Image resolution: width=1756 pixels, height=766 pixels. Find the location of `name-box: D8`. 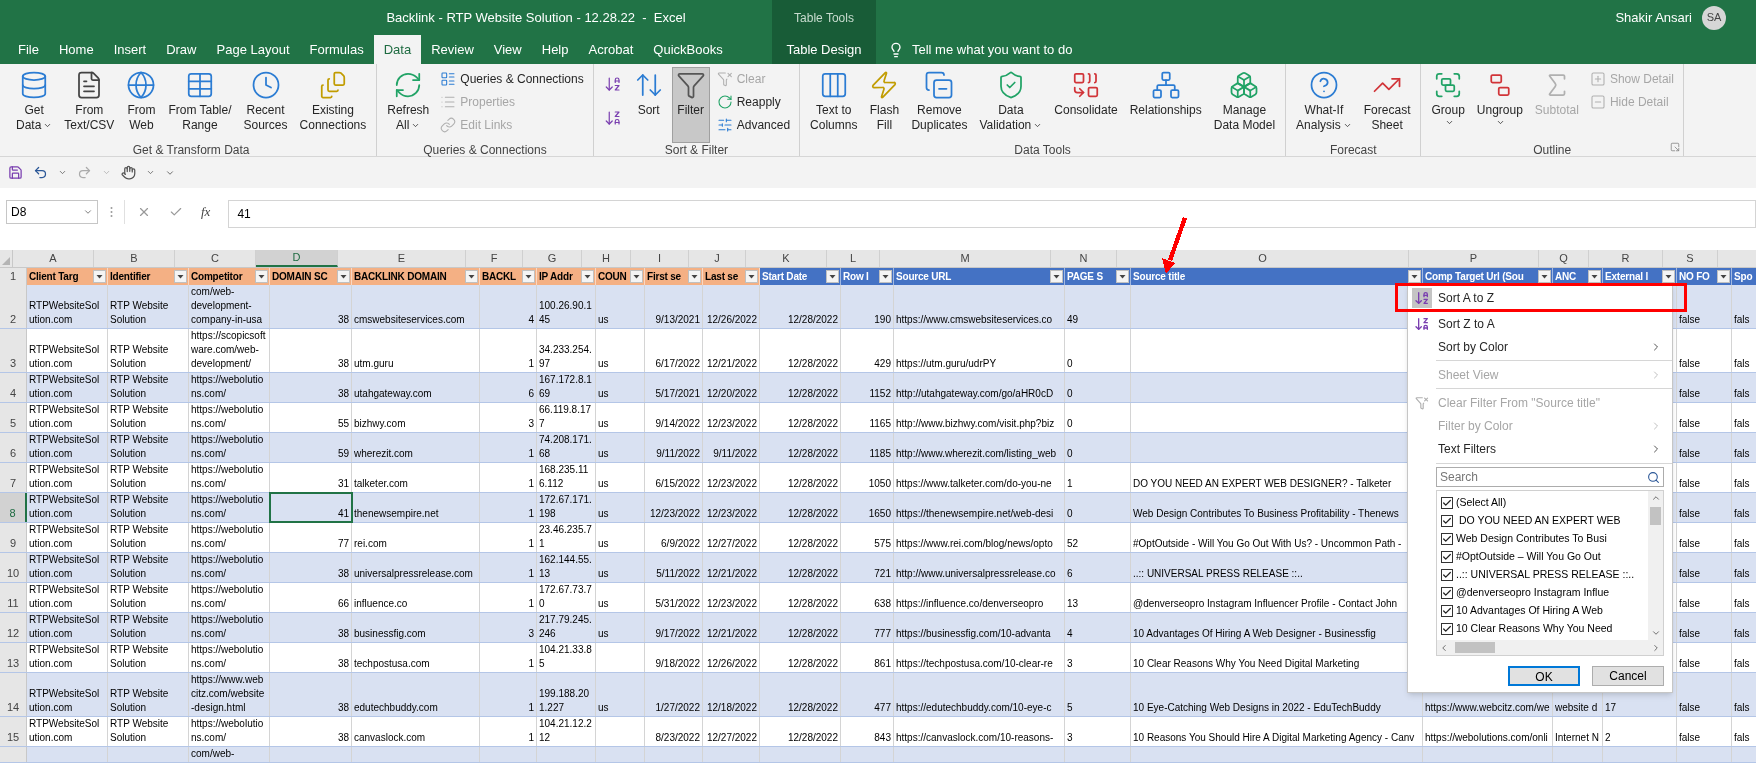

name-box: D8 is located at coordinates (52, 212).